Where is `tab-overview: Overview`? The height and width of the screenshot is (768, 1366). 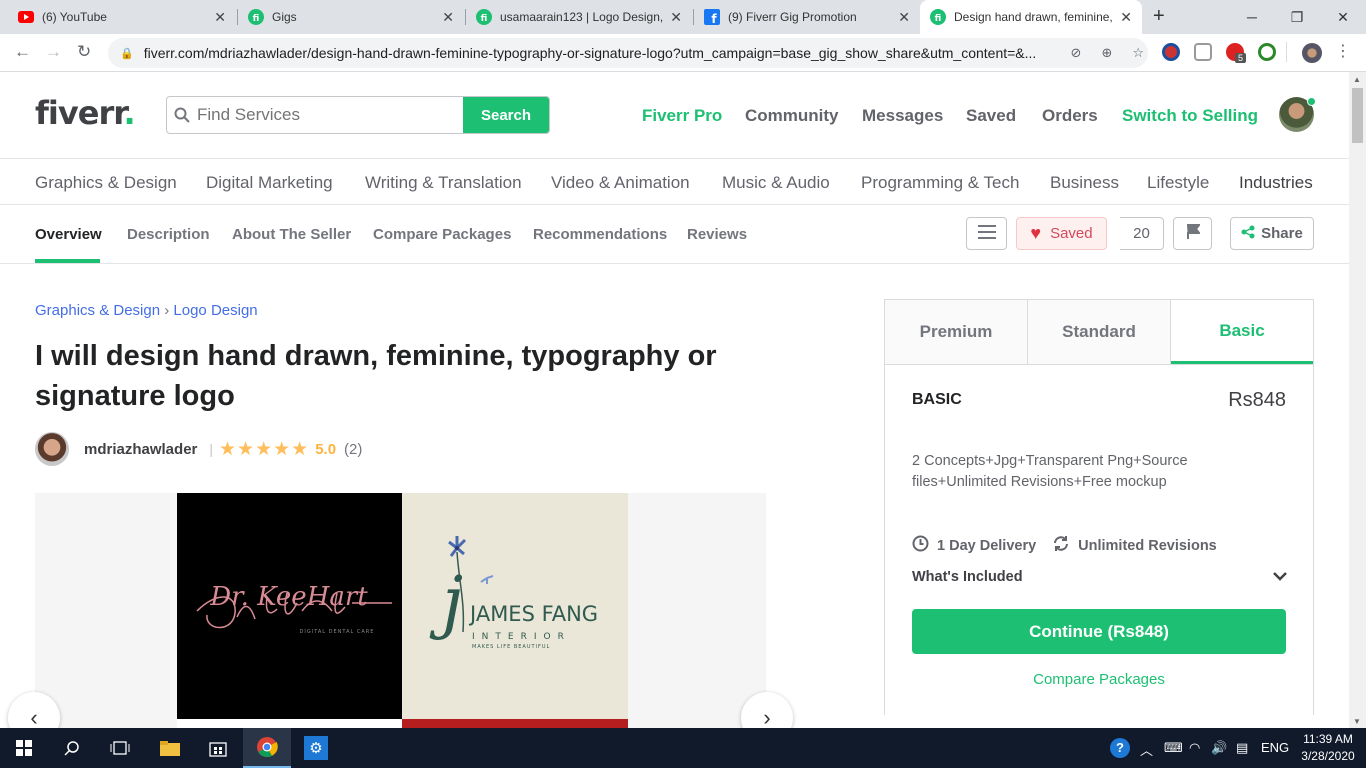 tab-overview: Overview is located at coordinates (68, 234).